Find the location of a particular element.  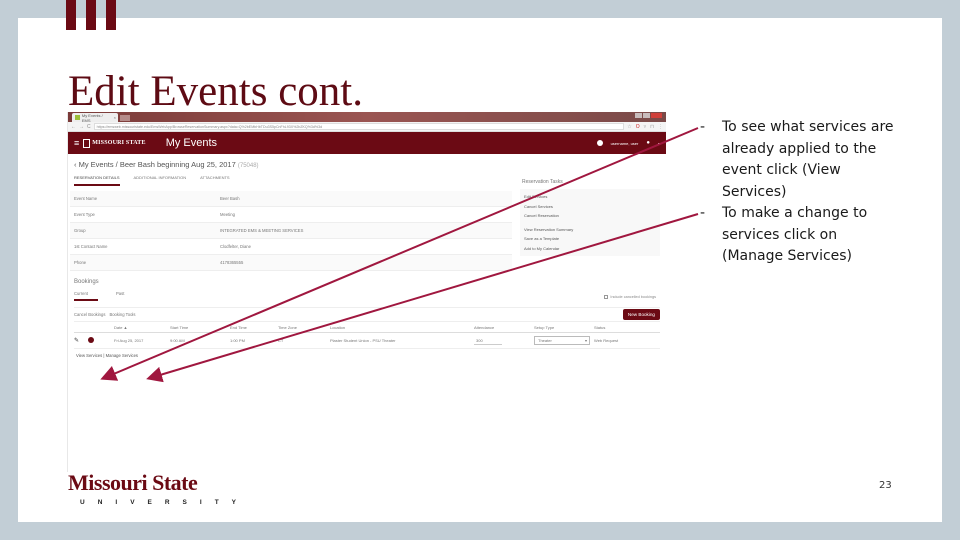

task-cancel-reservation: Cancel Reservation is located at coordinates (590, 216).